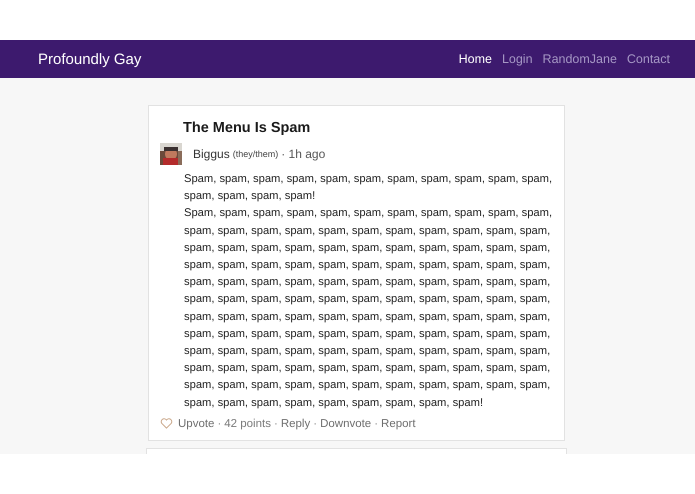  What do you see at coordinates (295, 424) in the screenshot?
I see `action-link: Reply` at bounding box center [295, 424].